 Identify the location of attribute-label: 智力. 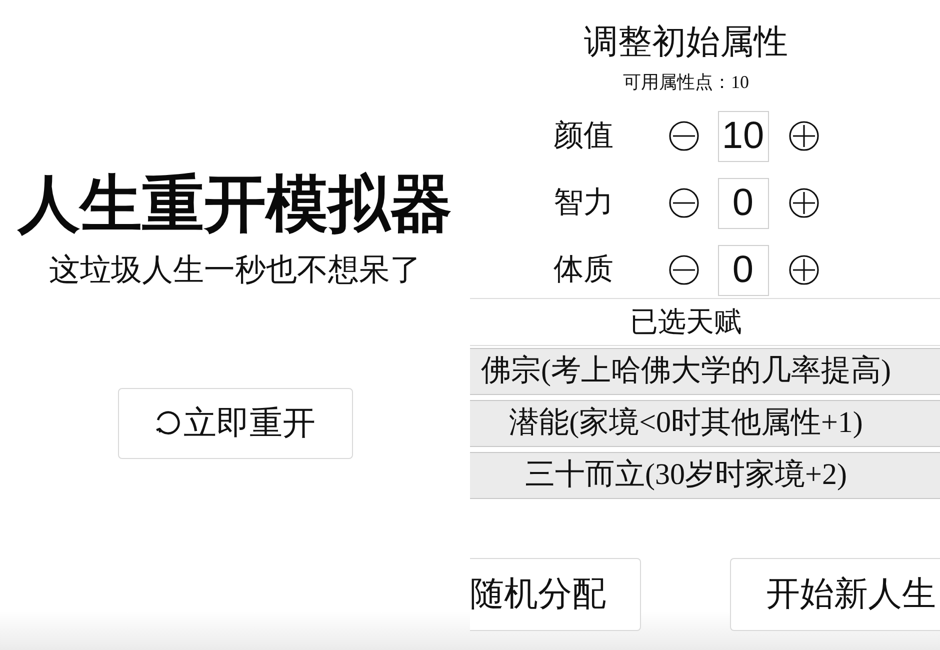
(584, 203).